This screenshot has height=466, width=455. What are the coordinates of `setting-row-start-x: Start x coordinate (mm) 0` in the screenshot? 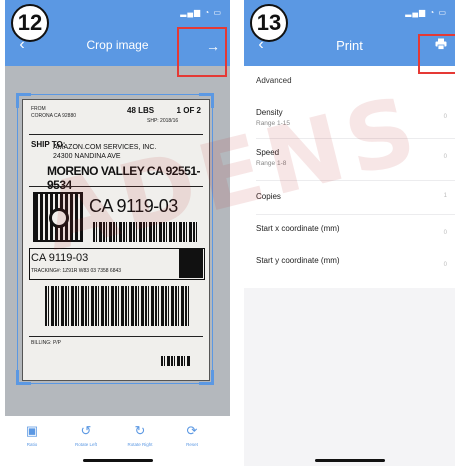 It's located at (349, 234).